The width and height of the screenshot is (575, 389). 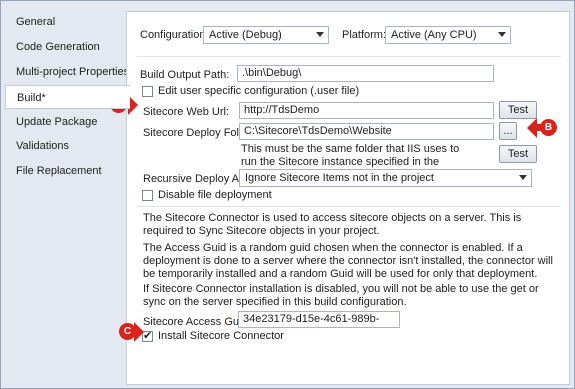 I want to click on tab-general: General, so click(x=66, y=22).